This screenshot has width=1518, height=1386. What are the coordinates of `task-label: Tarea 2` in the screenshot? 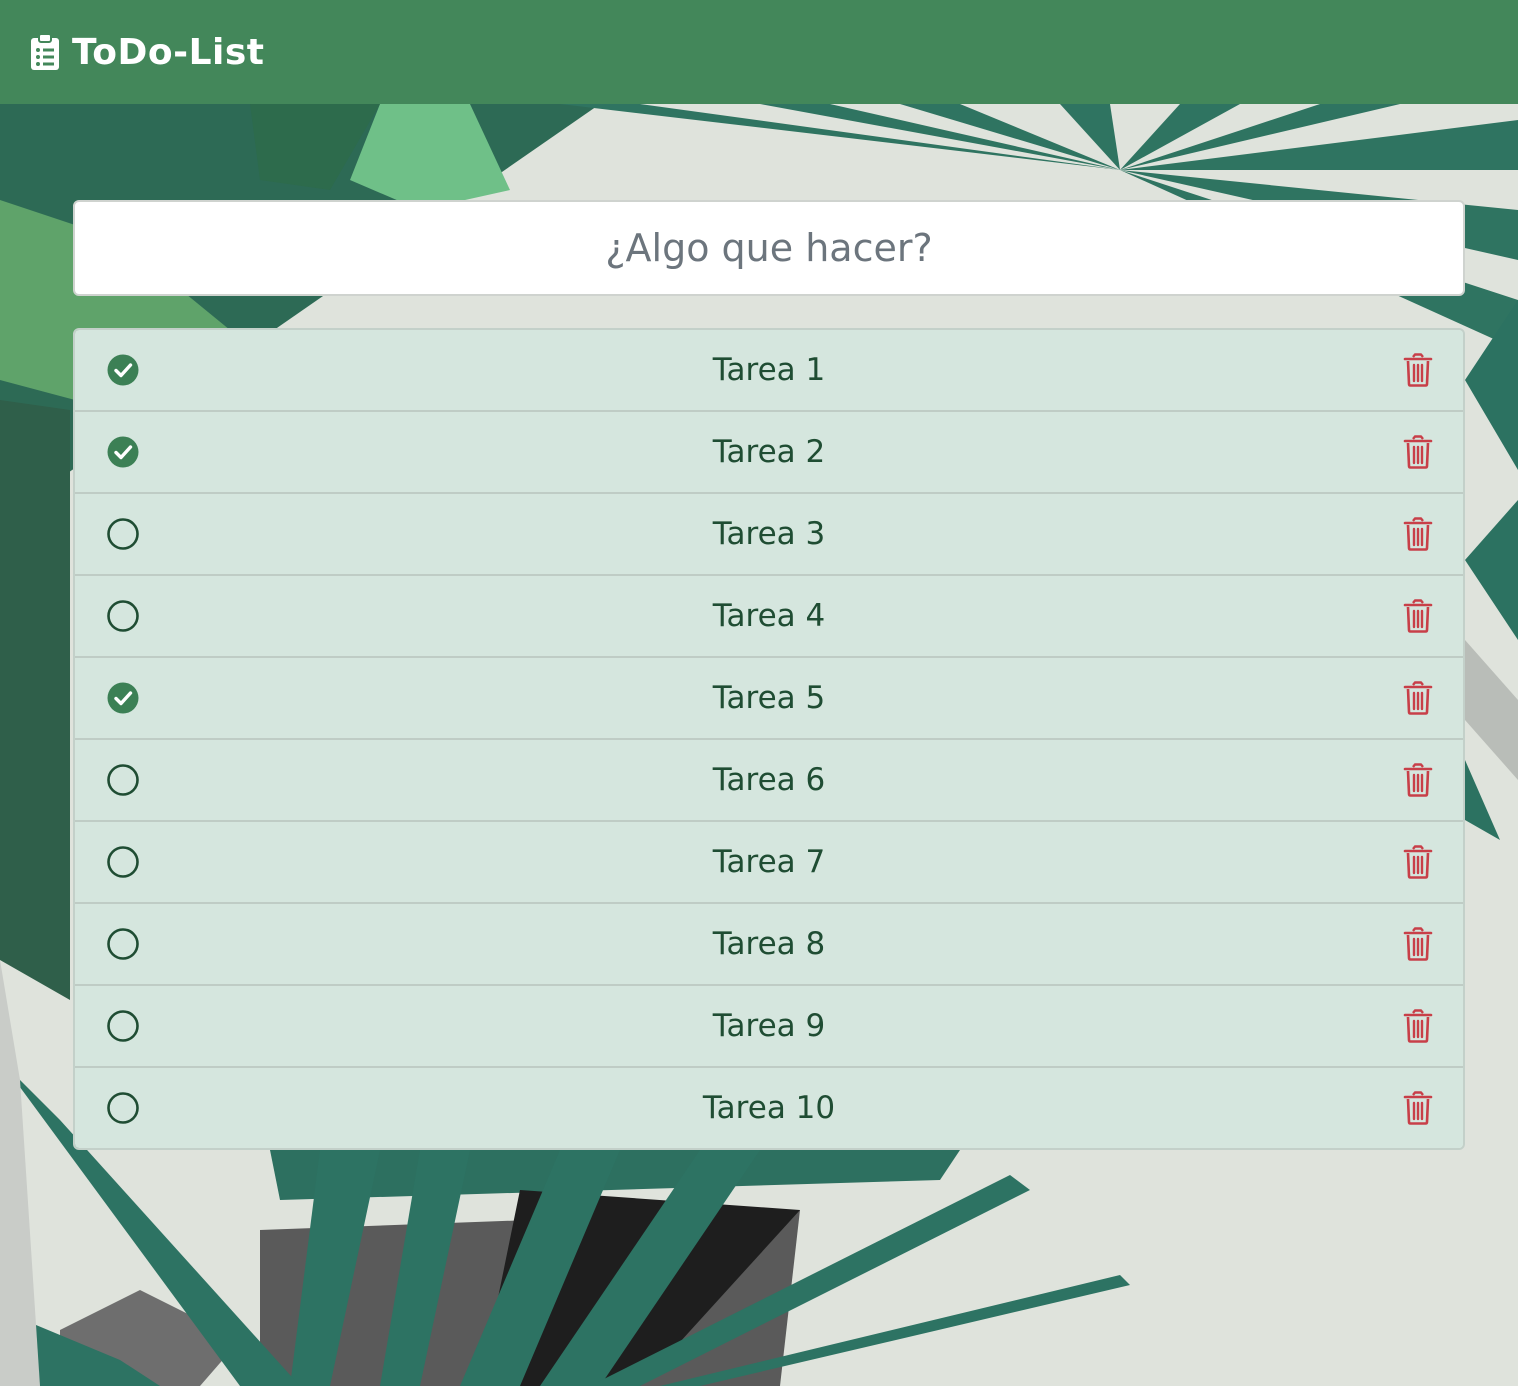 It's located at (769, 452).